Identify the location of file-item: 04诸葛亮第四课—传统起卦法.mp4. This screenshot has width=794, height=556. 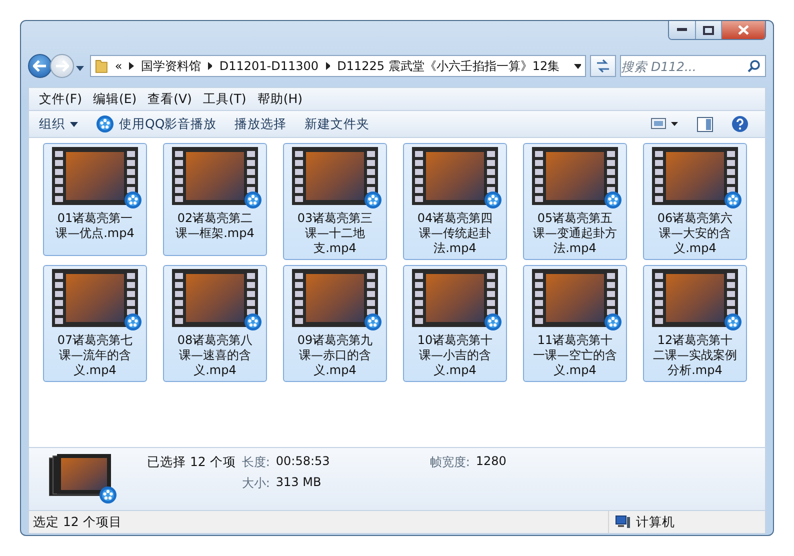
(455, 201).